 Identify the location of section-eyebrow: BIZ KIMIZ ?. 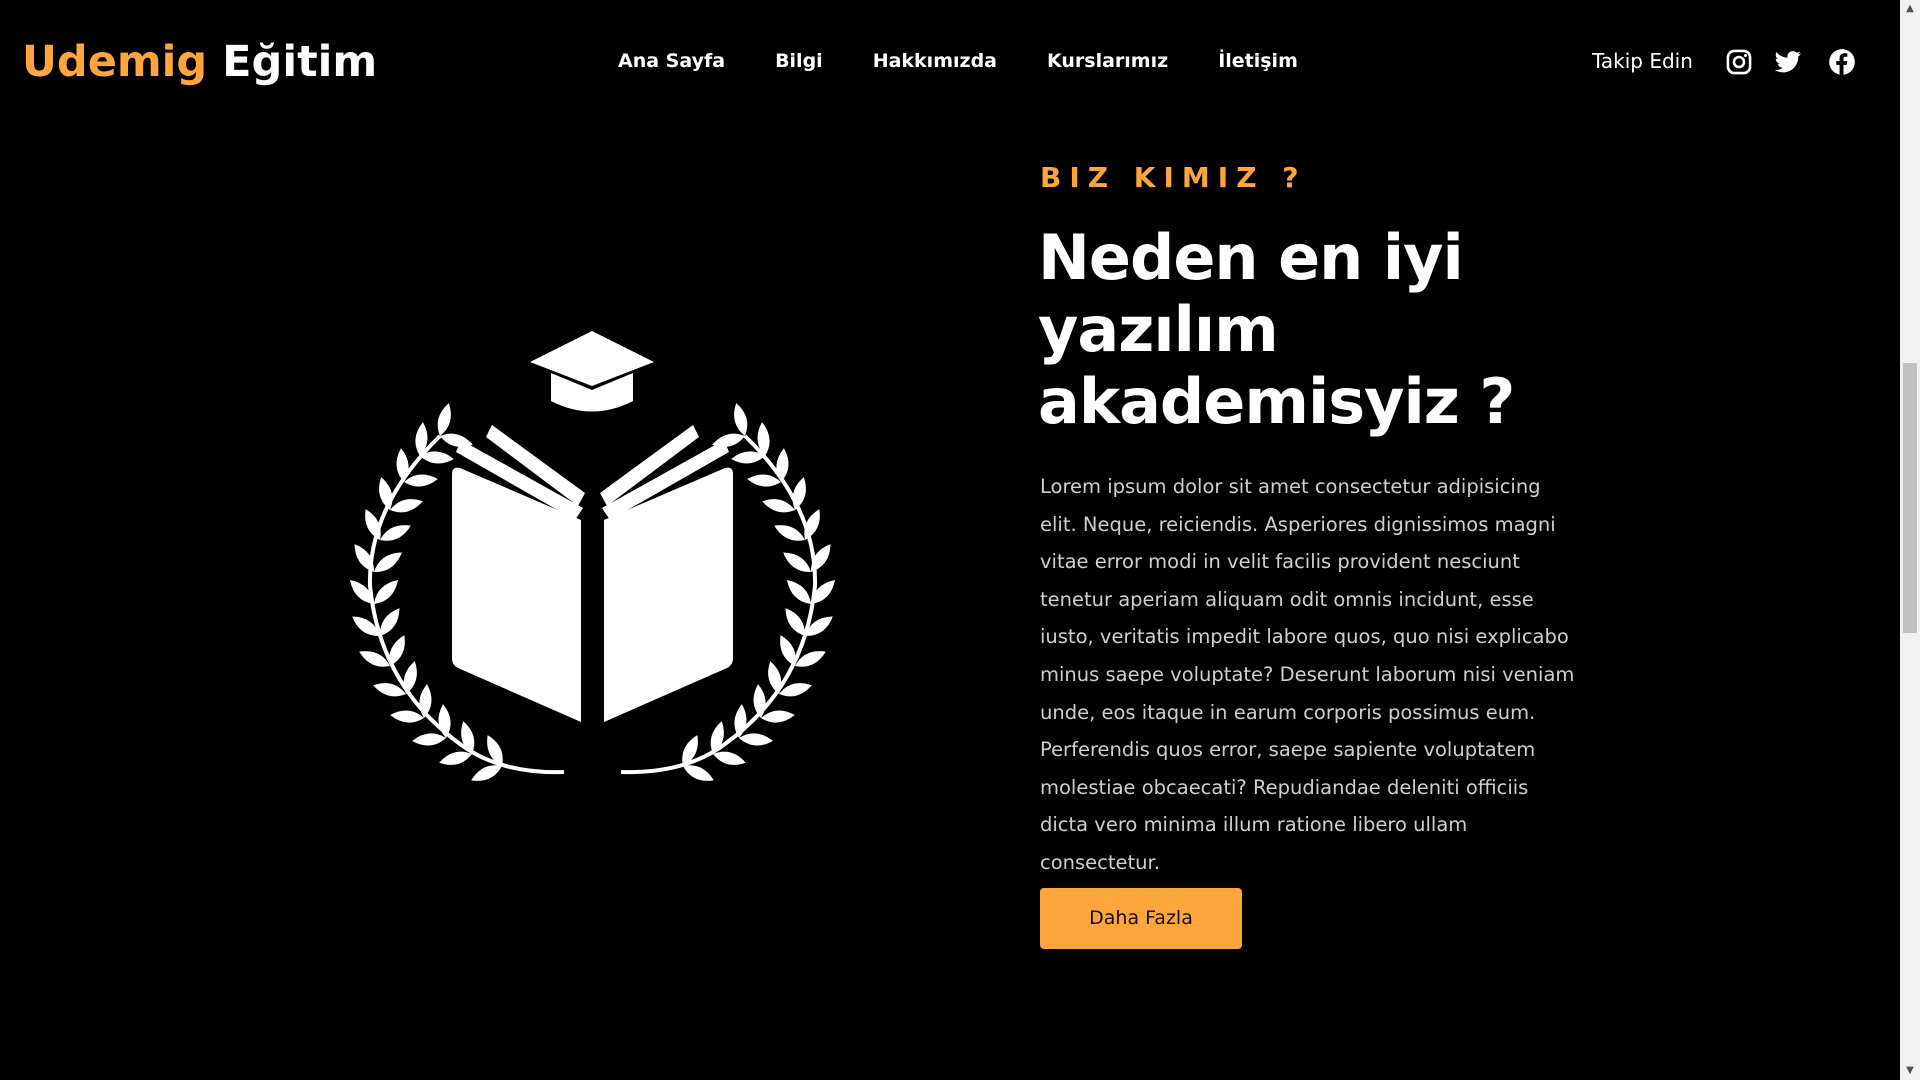
(1173, 177).